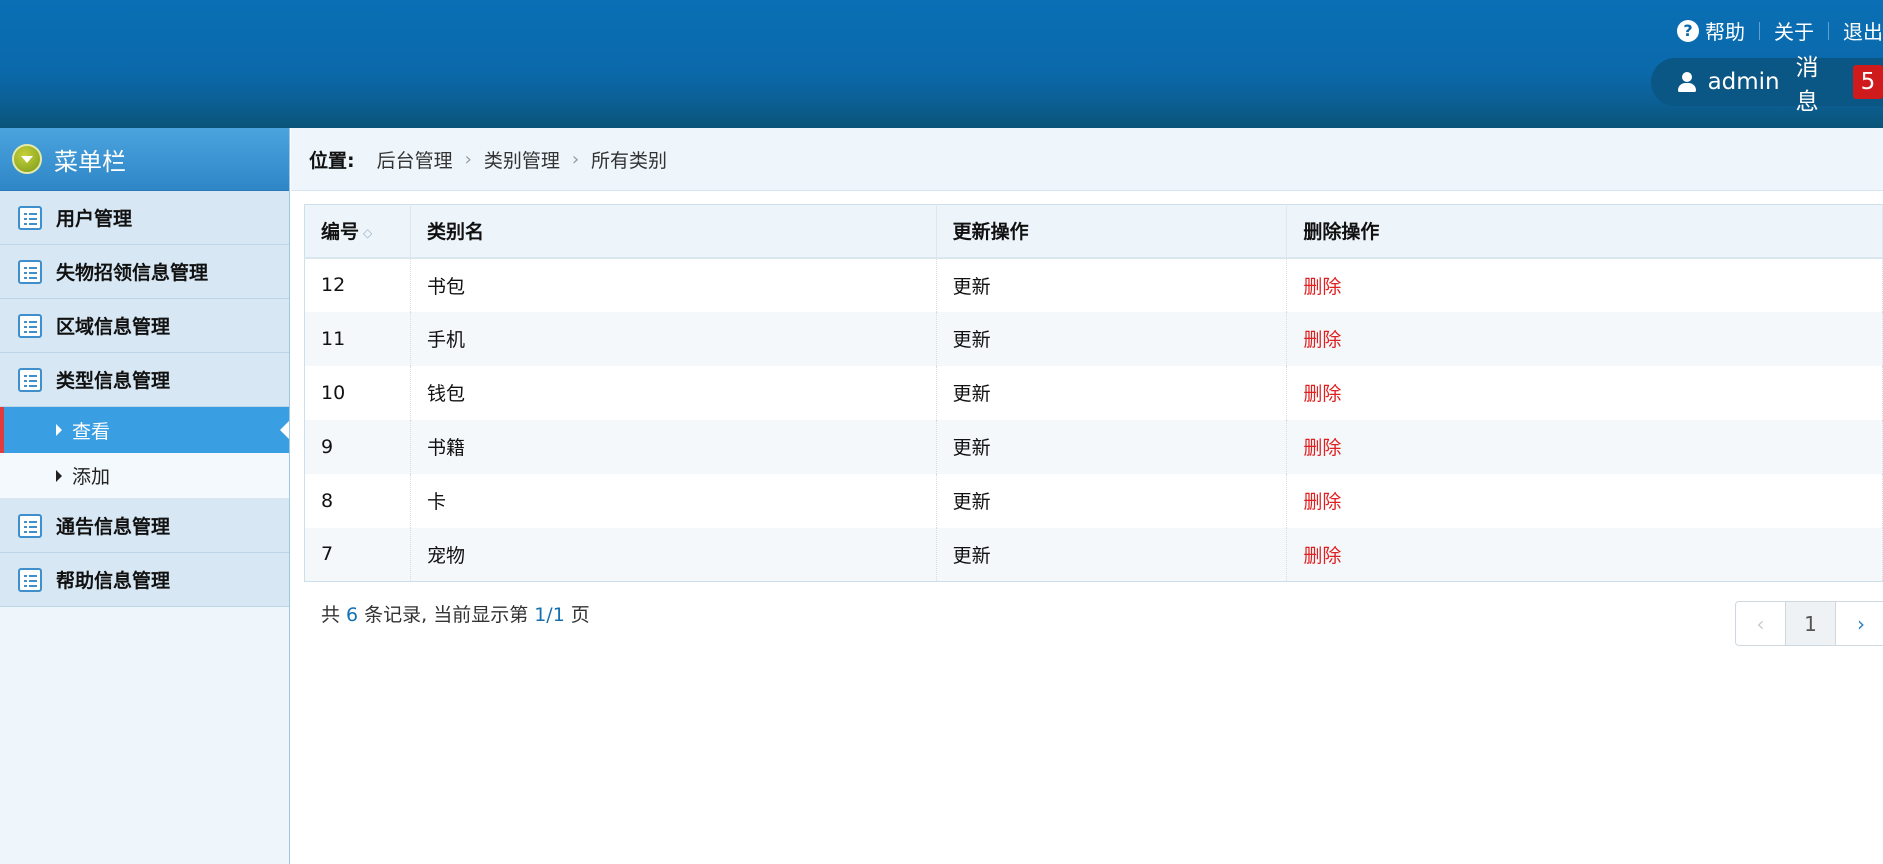 The image size is (1883, 864). What do you see at coordinates (332, 160) in the screenshot?
I see `breadcrumb-label: 位置:` at bounding box center [332, 160].